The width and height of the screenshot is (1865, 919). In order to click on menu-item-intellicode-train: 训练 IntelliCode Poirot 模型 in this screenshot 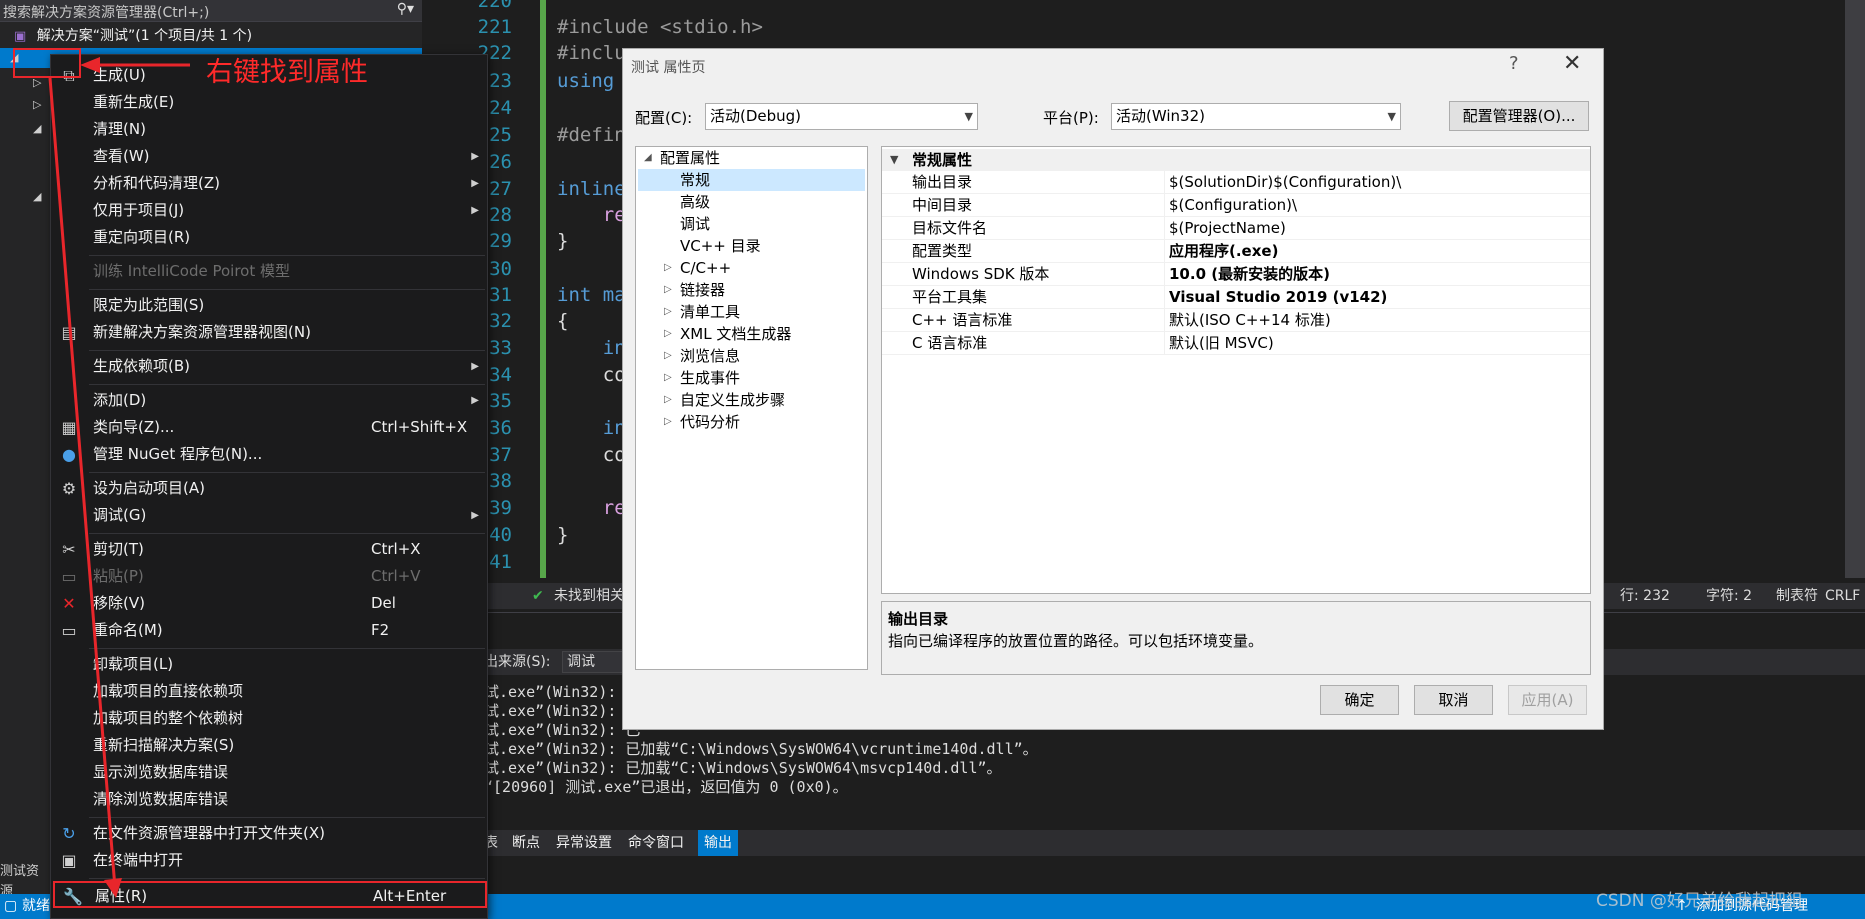, I will do `click(191, 271)`.